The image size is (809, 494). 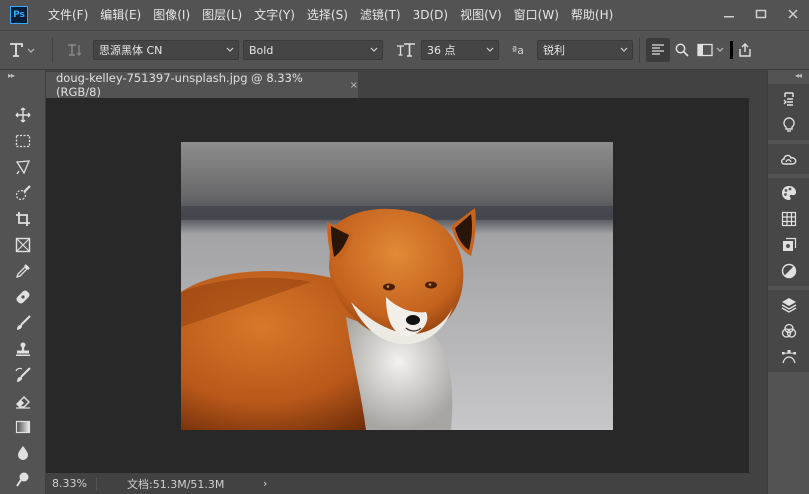 What do you see at coordinates (518, 50) in the screenshot?
I see `antialias-icon: ªa` at bounding box center [518, 50].